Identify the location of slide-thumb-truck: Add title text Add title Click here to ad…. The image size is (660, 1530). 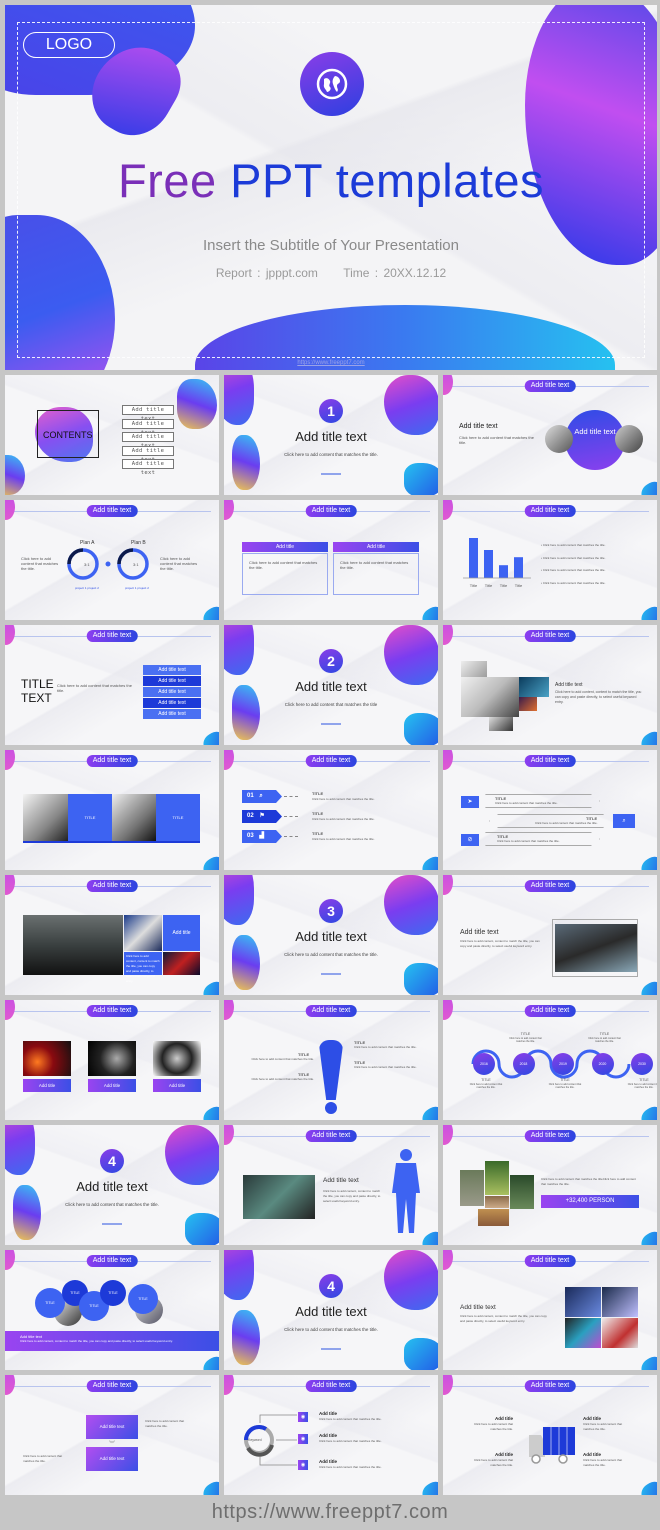
(550, 1435).